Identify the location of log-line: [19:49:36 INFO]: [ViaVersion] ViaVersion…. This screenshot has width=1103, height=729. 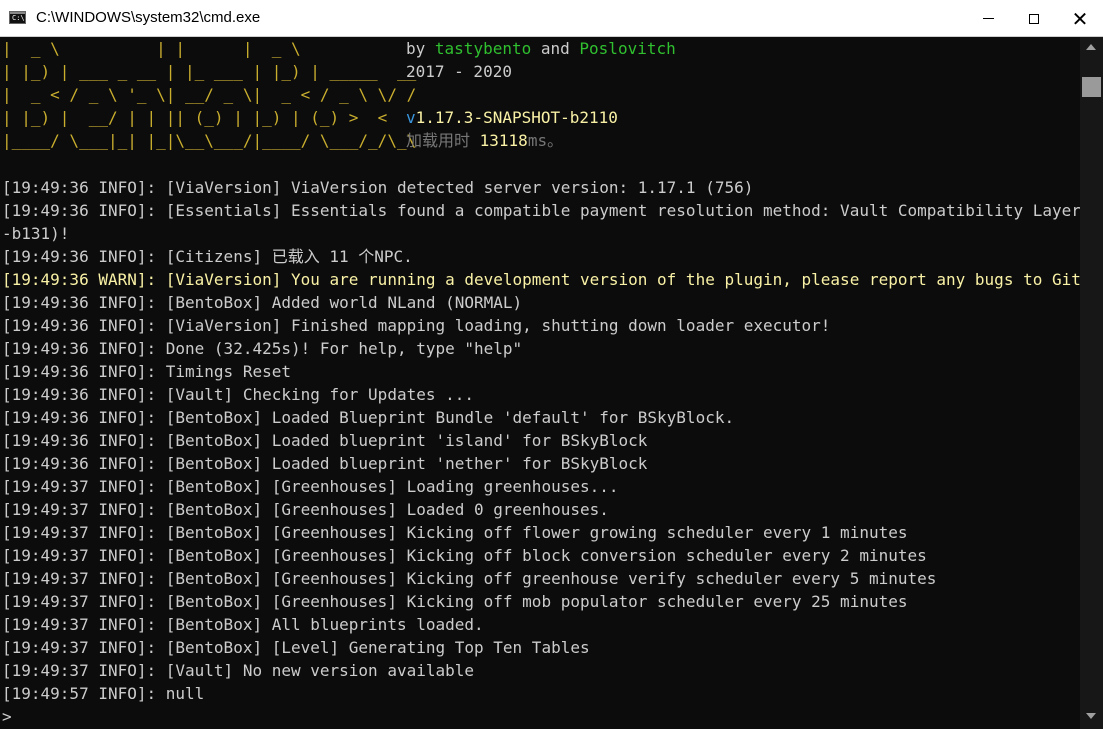
(378, 187).